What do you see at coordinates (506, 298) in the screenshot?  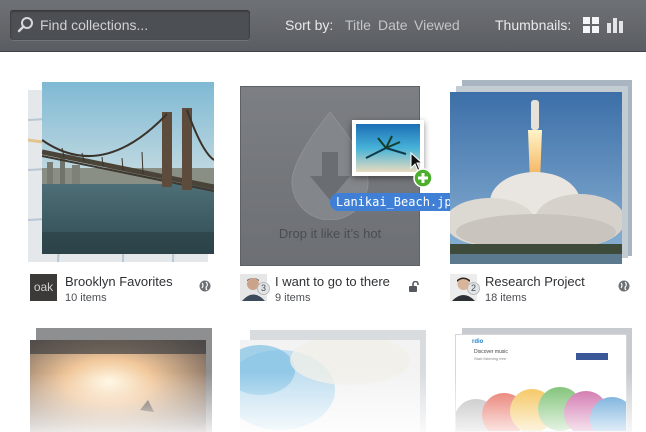 I see `collection-count: 18 items` at bounding box center [506, 298].